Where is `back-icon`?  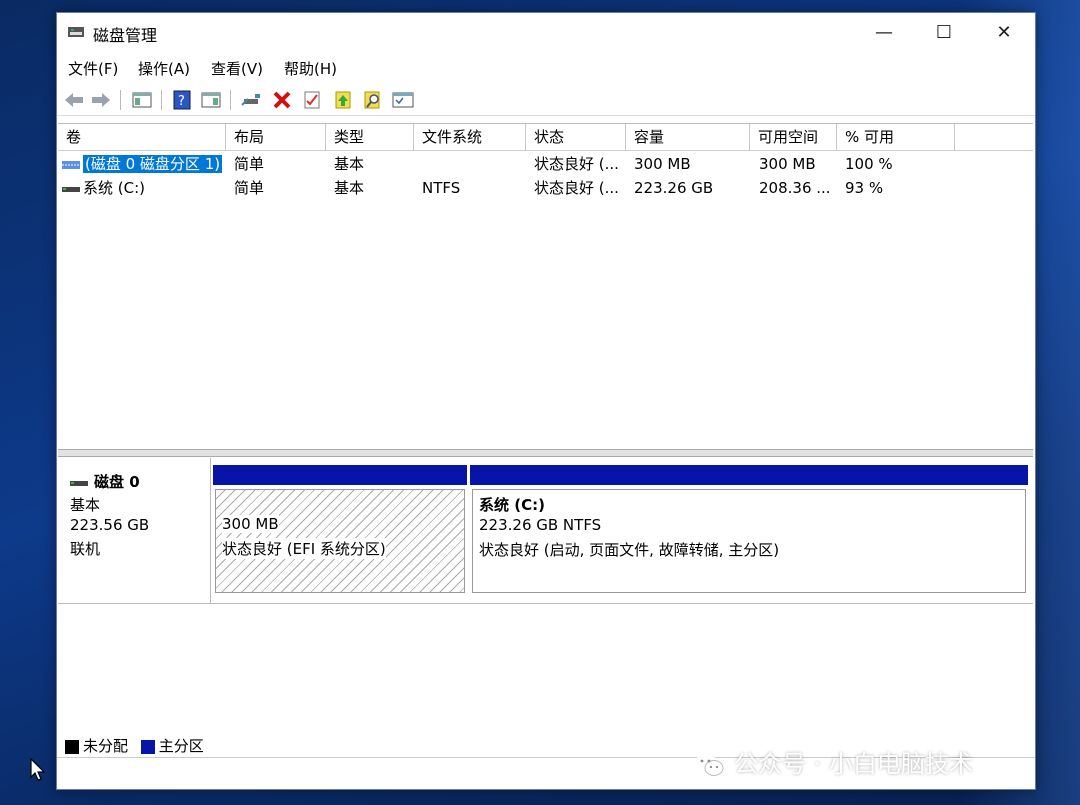
back-icon is located at coordinates (74, 100).